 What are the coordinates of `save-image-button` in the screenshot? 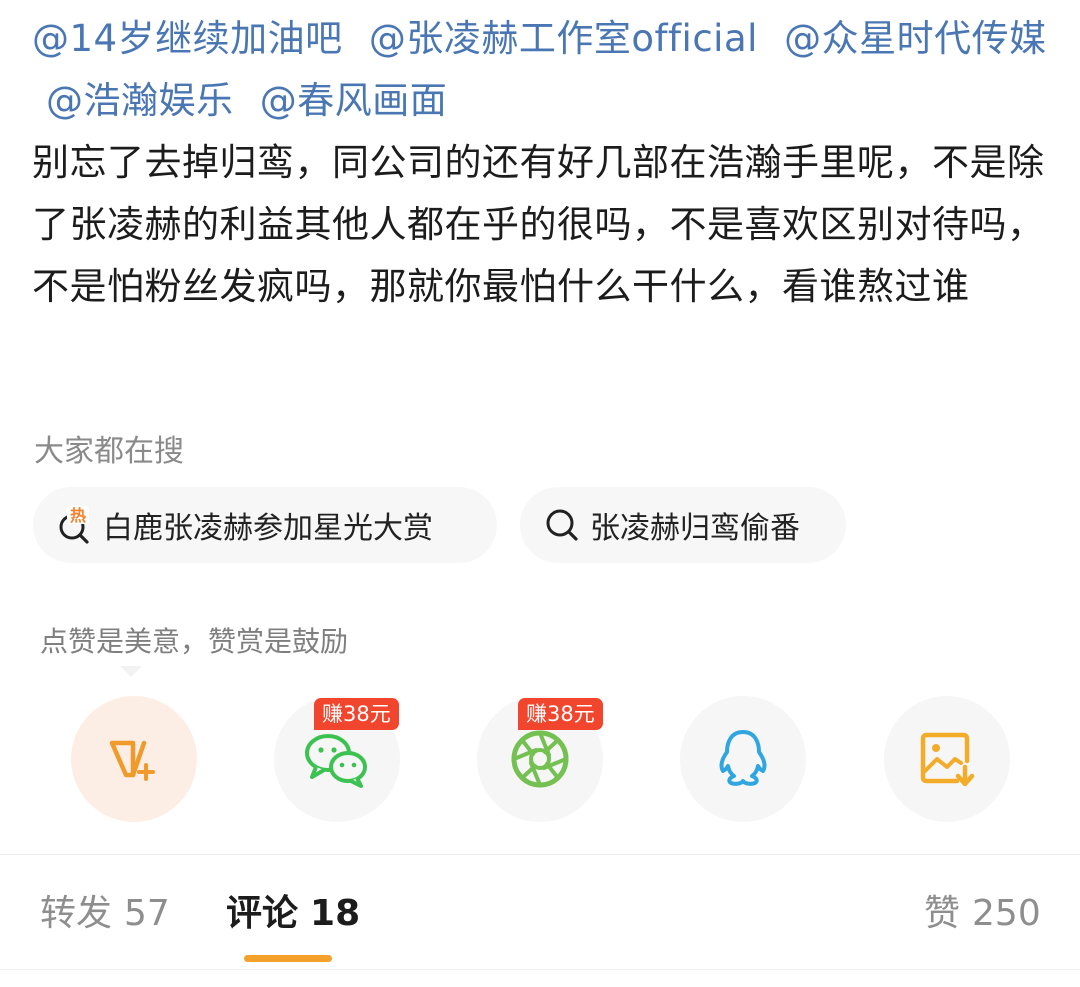 It's located at (947, 759).